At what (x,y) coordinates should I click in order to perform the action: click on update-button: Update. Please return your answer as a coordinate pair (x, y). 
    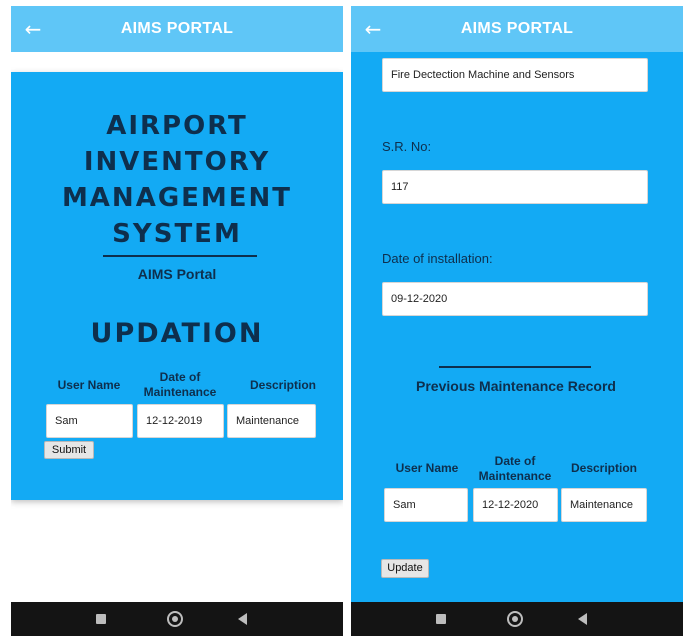
    Looking at the image, I should click on (405, 568).